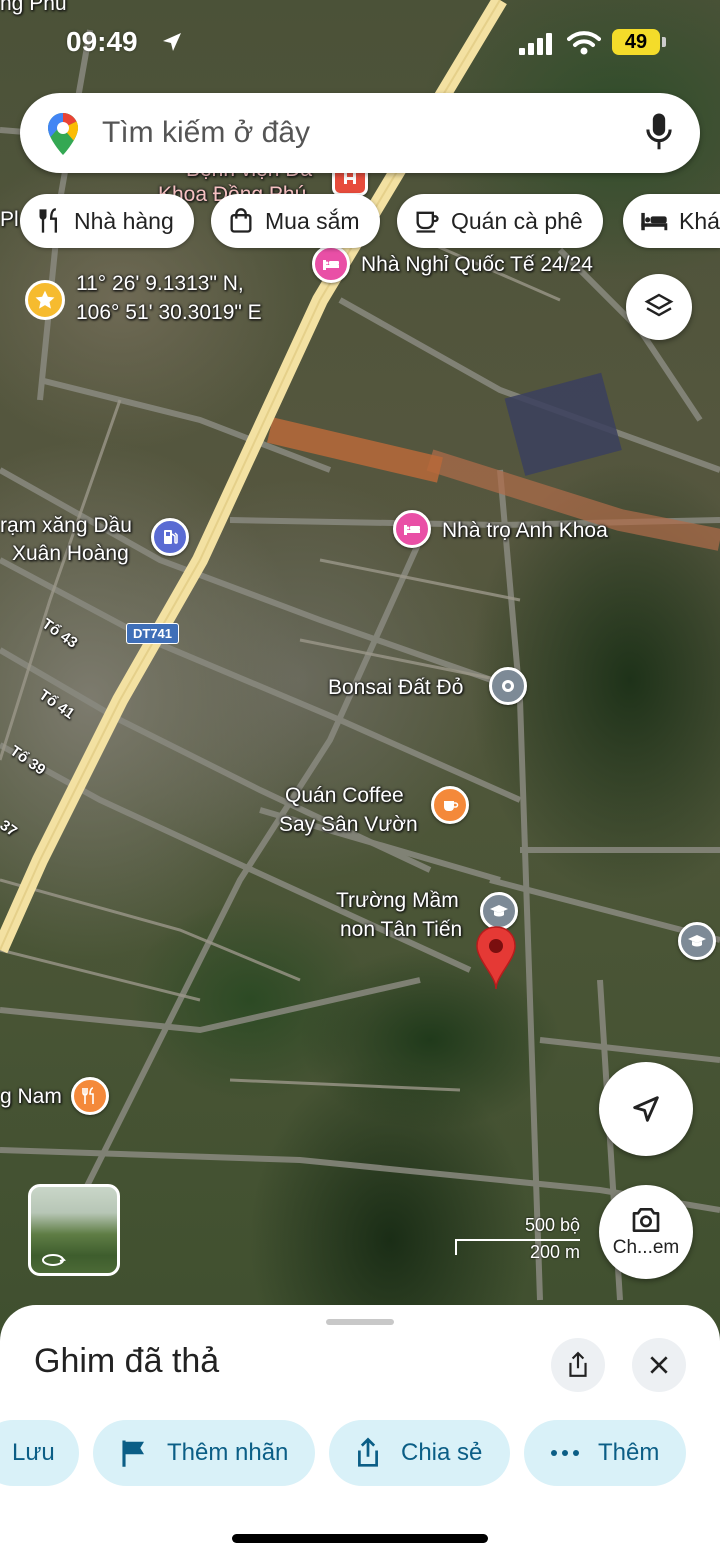 Image resolution: width=720 pixels, height=1557 pixels. Describe the element at coordinates (646, 1247) in the screenshot. I see `lens-label: Ch...em` at that location.